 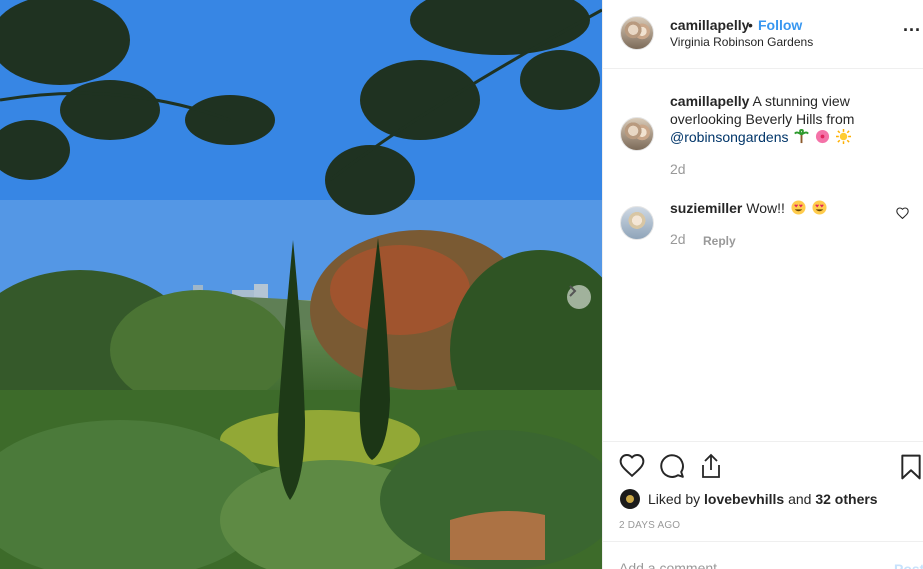 What do you see at coordinates (678, 169) in the screenshot?
I see `caption-time: 2d` at bounding box center [678, 169].